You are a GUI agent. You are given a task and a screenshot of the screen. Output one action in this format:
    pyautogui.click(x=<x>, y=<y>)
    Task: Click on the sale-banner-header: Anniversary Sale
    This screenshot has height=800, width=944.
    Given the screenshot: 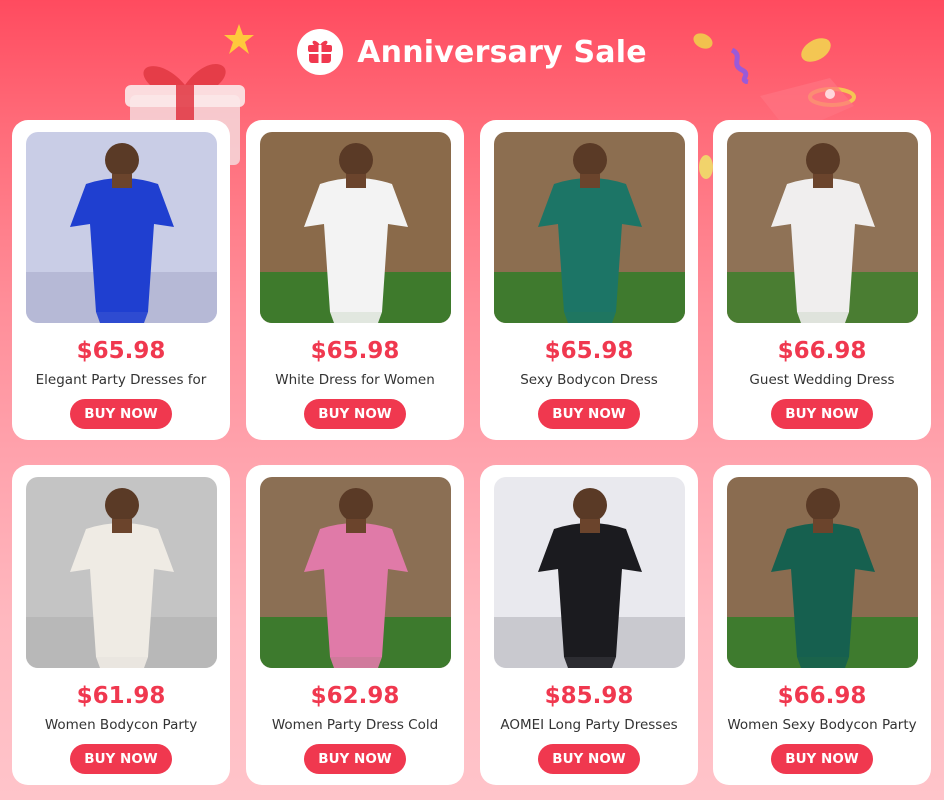 What is the action you would take?
    pyautogui.click(x=472, y=52)
    